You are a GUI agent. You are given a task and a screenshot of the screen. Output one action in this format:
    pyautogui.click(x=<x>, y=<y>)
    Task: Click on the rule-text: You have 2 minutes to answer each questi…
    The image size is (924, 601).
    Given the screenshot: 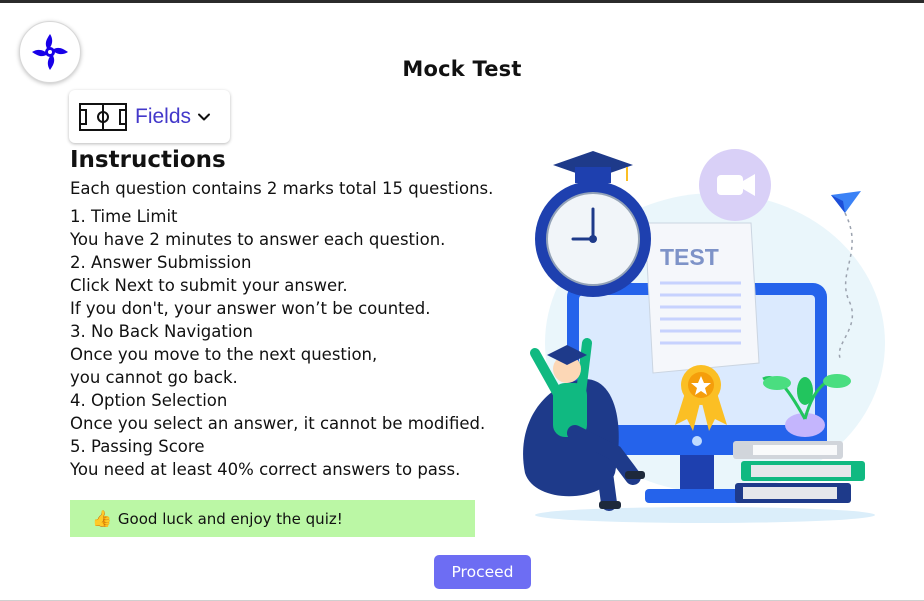 What is the action you would take?
    pyautogui.click(x=258, y=239)
    